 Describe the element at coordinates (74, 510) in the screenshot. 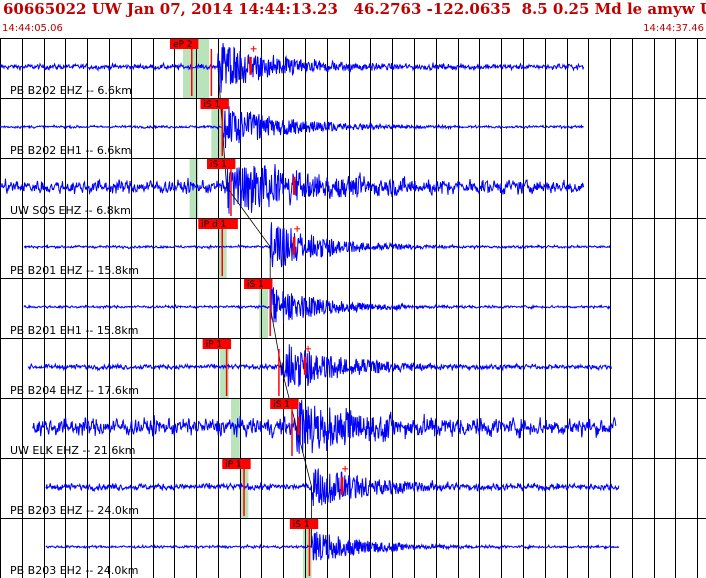

I see `trace-label: PB B203 EHZ -- 24.0km` at that location.